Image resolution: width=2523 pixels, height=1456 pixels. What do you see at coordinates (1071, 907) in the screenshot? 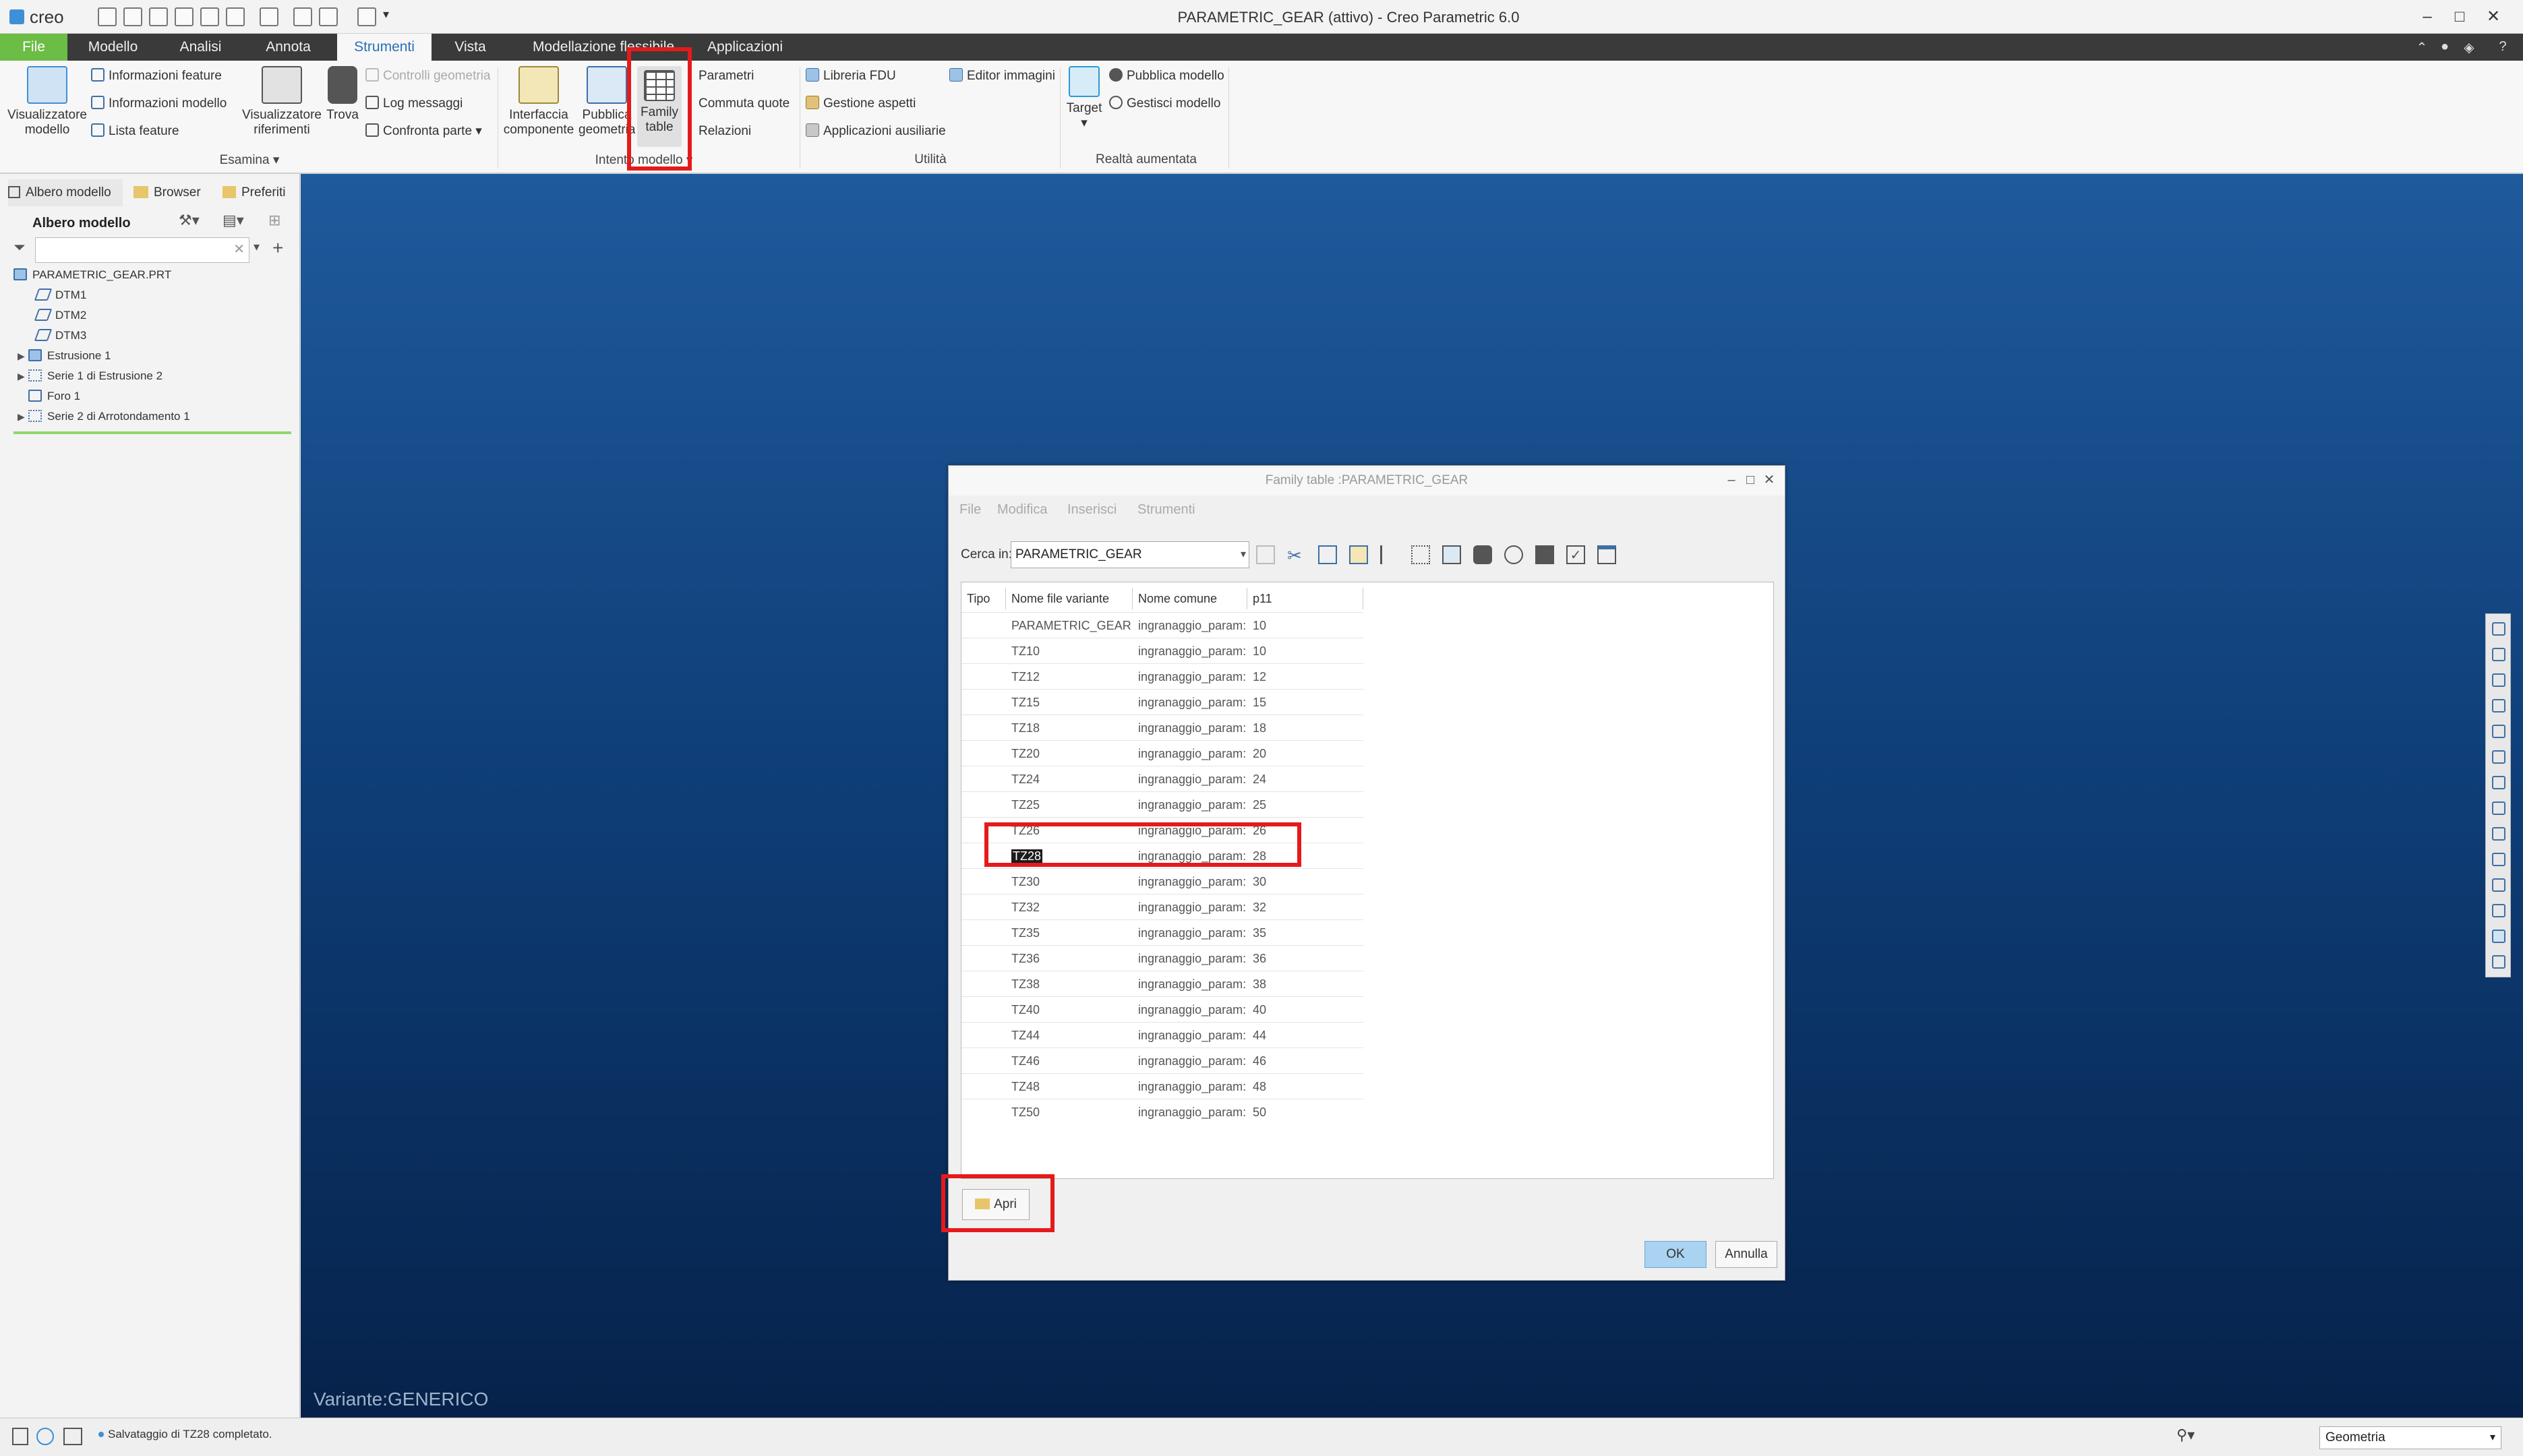
I see `cell-variant-name: TZ32` at bounding box center [1071, 907].